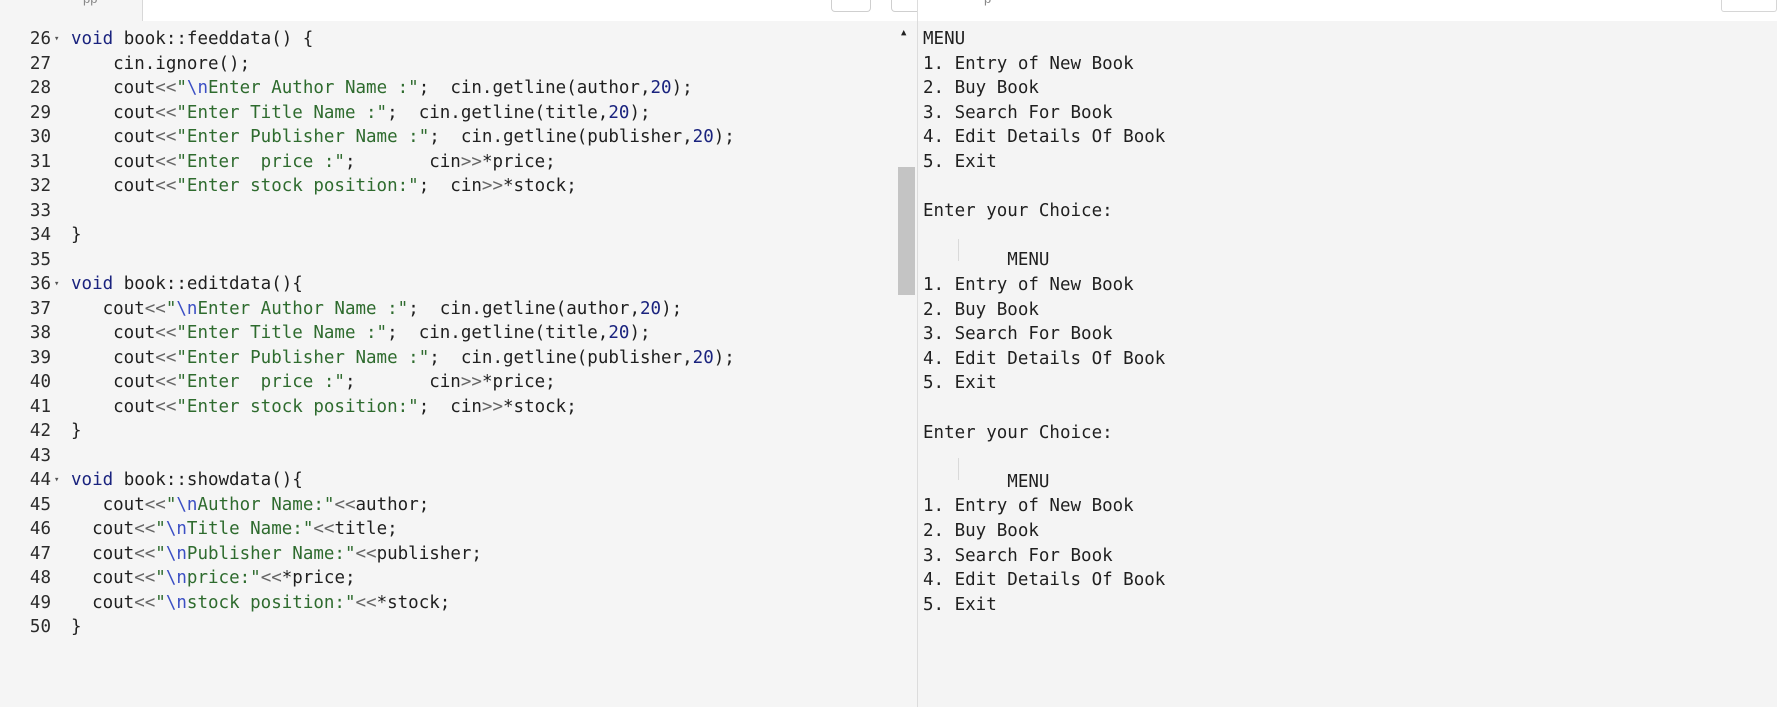 This screenshot has height=707, width=1777. What do you see at coordinates (589, 10) in the screenshot?
I see `editor-toolbar` at bounding box center [589, 10].